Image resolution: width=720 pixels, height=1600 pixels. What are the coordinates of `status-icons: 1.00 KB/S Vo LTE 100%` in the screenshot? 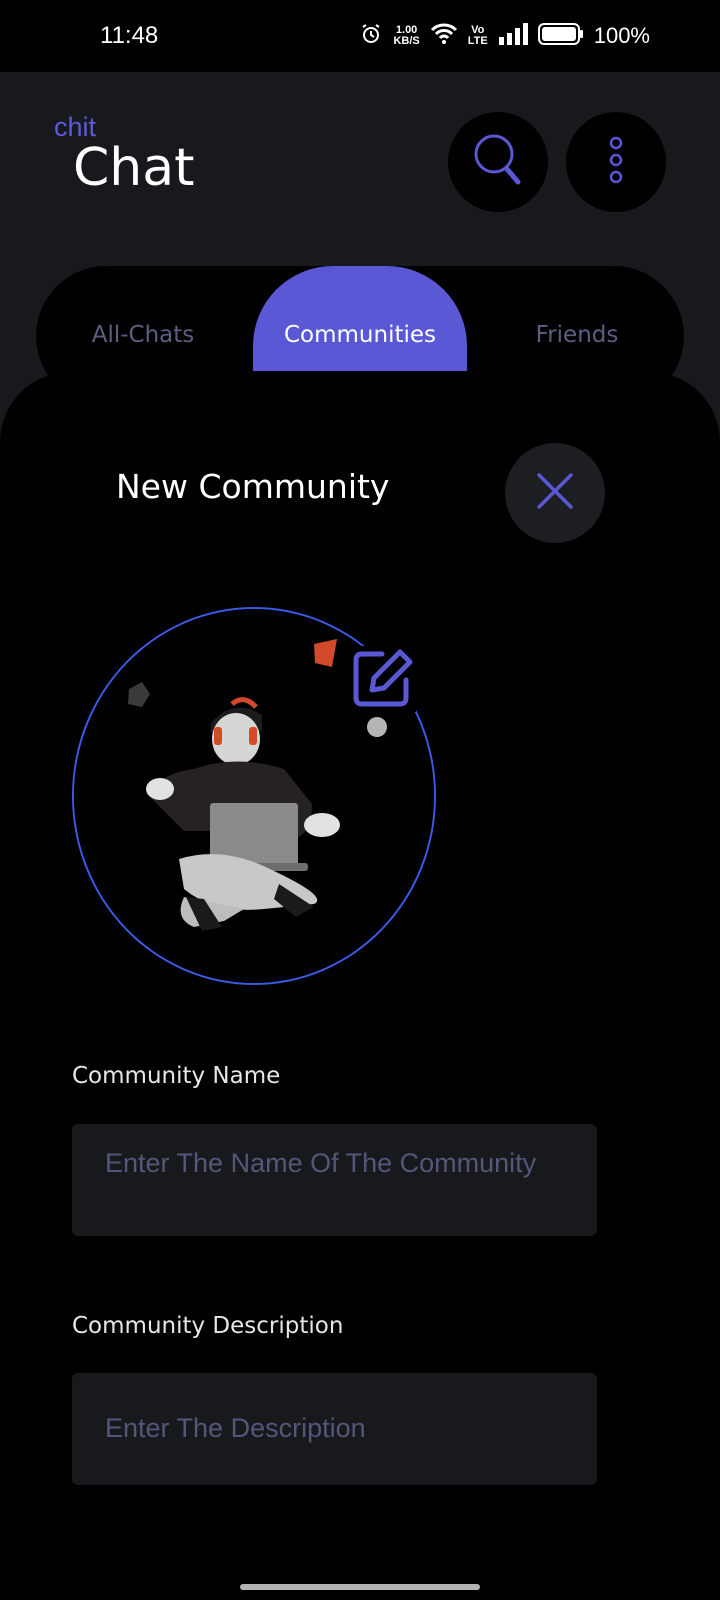 It's located at (504, 36).